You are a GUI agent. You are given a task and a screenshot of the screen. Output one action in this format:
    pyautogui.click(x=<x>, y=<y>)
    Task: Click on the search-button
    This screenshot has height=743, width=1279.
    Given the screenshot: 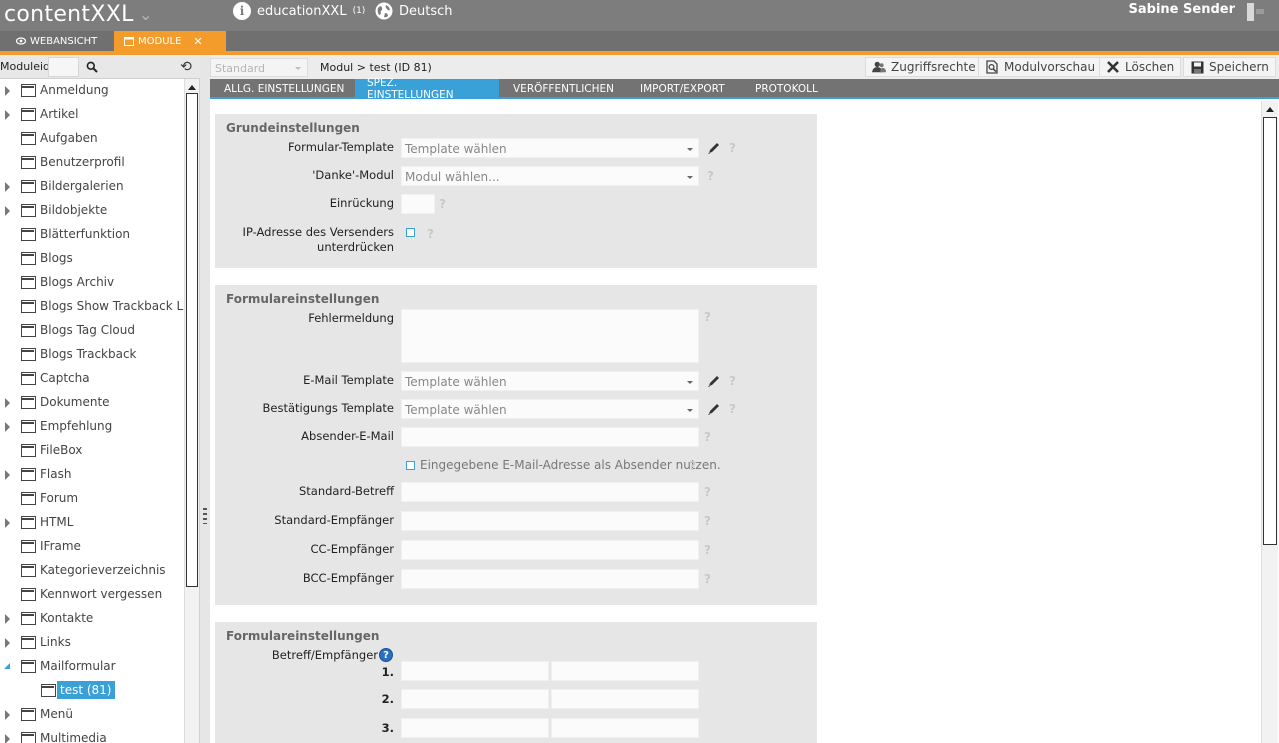 What is the action you would take?
    pyautogui.click(x=92, y=67)
    